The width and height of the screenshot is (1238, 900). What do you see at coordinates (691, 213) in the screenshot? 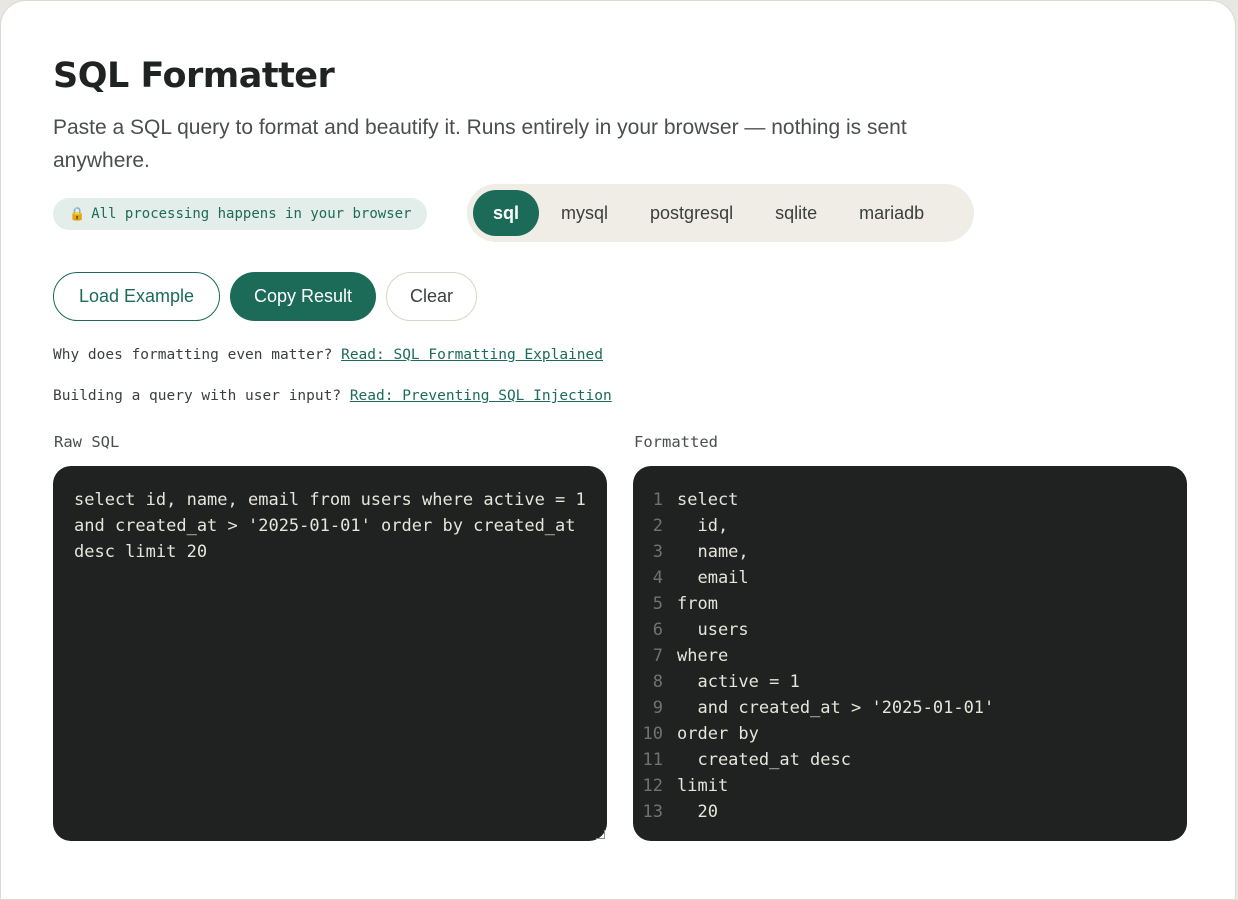
I see `dialect-option-postgresql: postgresql` at bounding box center [691, 213].